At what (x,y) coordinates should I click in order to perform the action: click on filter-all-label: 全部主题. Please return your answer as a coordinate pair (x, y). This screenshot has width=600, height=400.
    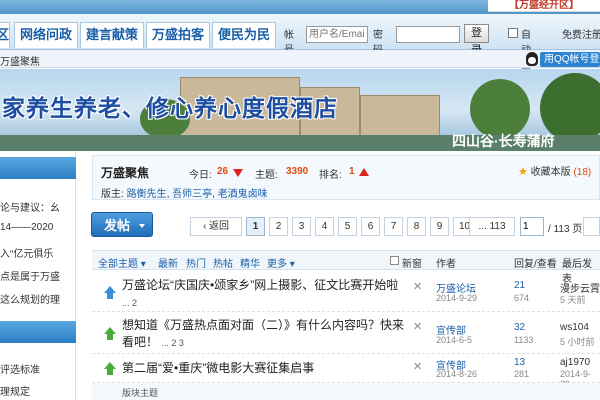
    Looking at the image, I should click on (118, 264).